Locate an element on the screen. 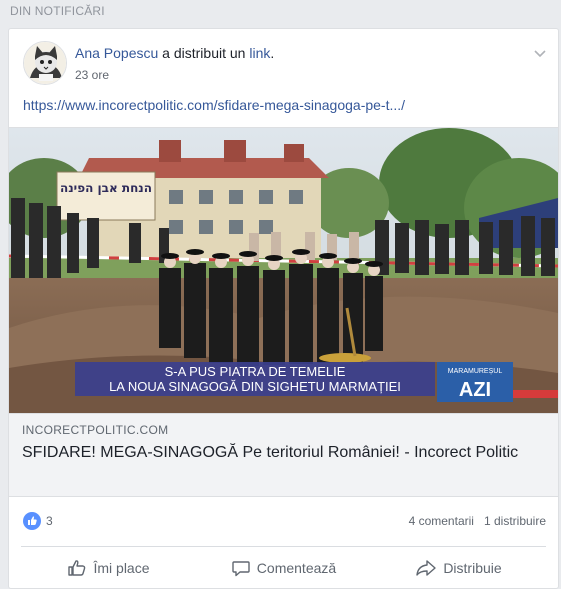  comment-button: Comentează is located at coordinates (283, 568).